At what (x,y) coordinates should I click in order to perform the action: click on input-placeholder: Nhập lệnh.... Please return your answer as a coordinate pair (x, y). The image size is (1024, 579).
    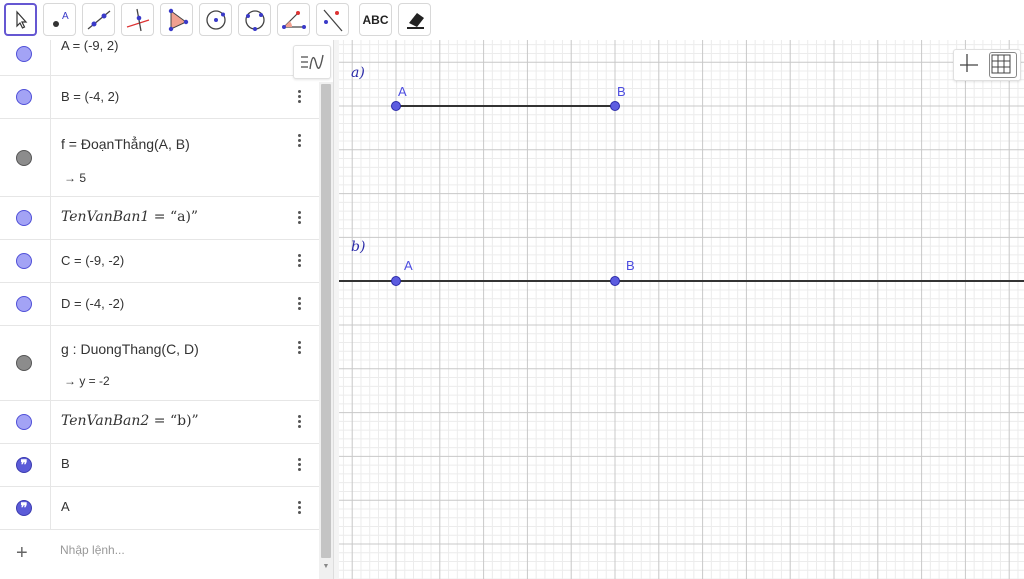
    Looking at the image, I should click on (92, 550).